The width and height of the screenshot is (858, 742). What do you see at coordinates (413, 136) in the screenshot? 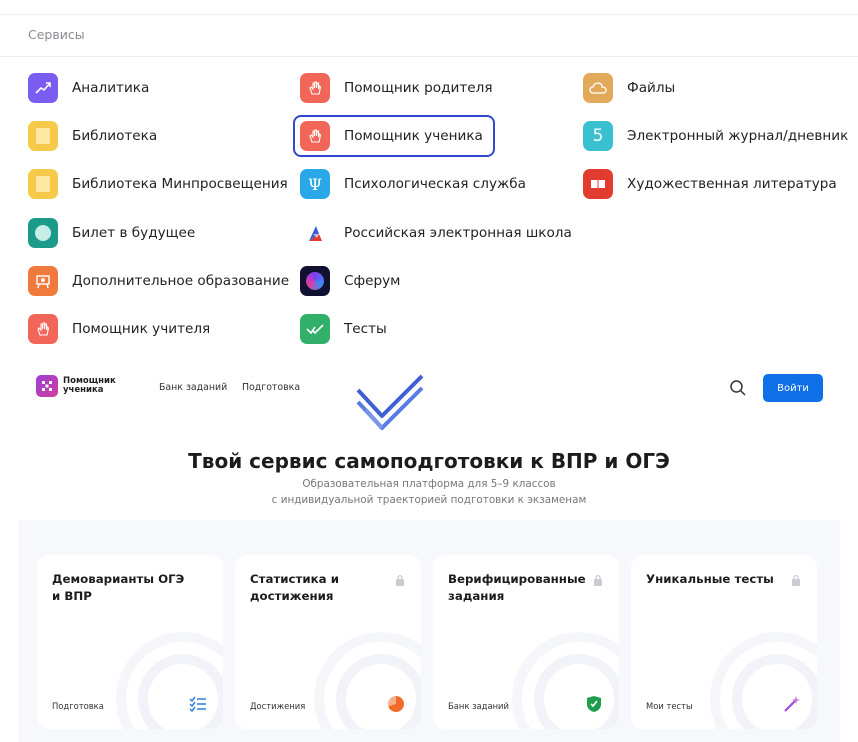
I see `service-label: Помощник ученика` at bounding box center [413, 136].